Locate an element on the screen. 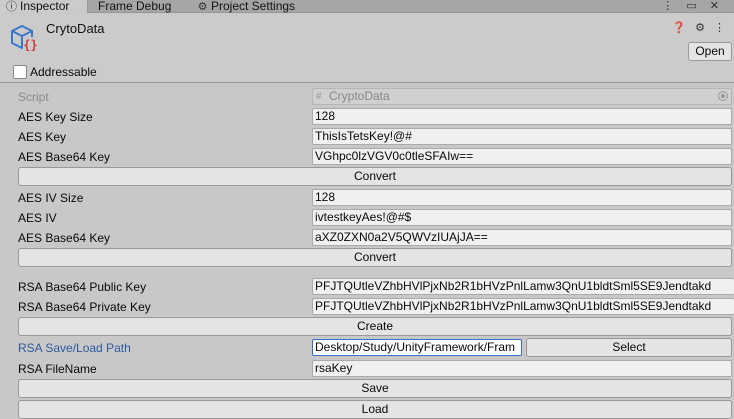  addressable-row: Addressable is located at coordinates (367, 72).